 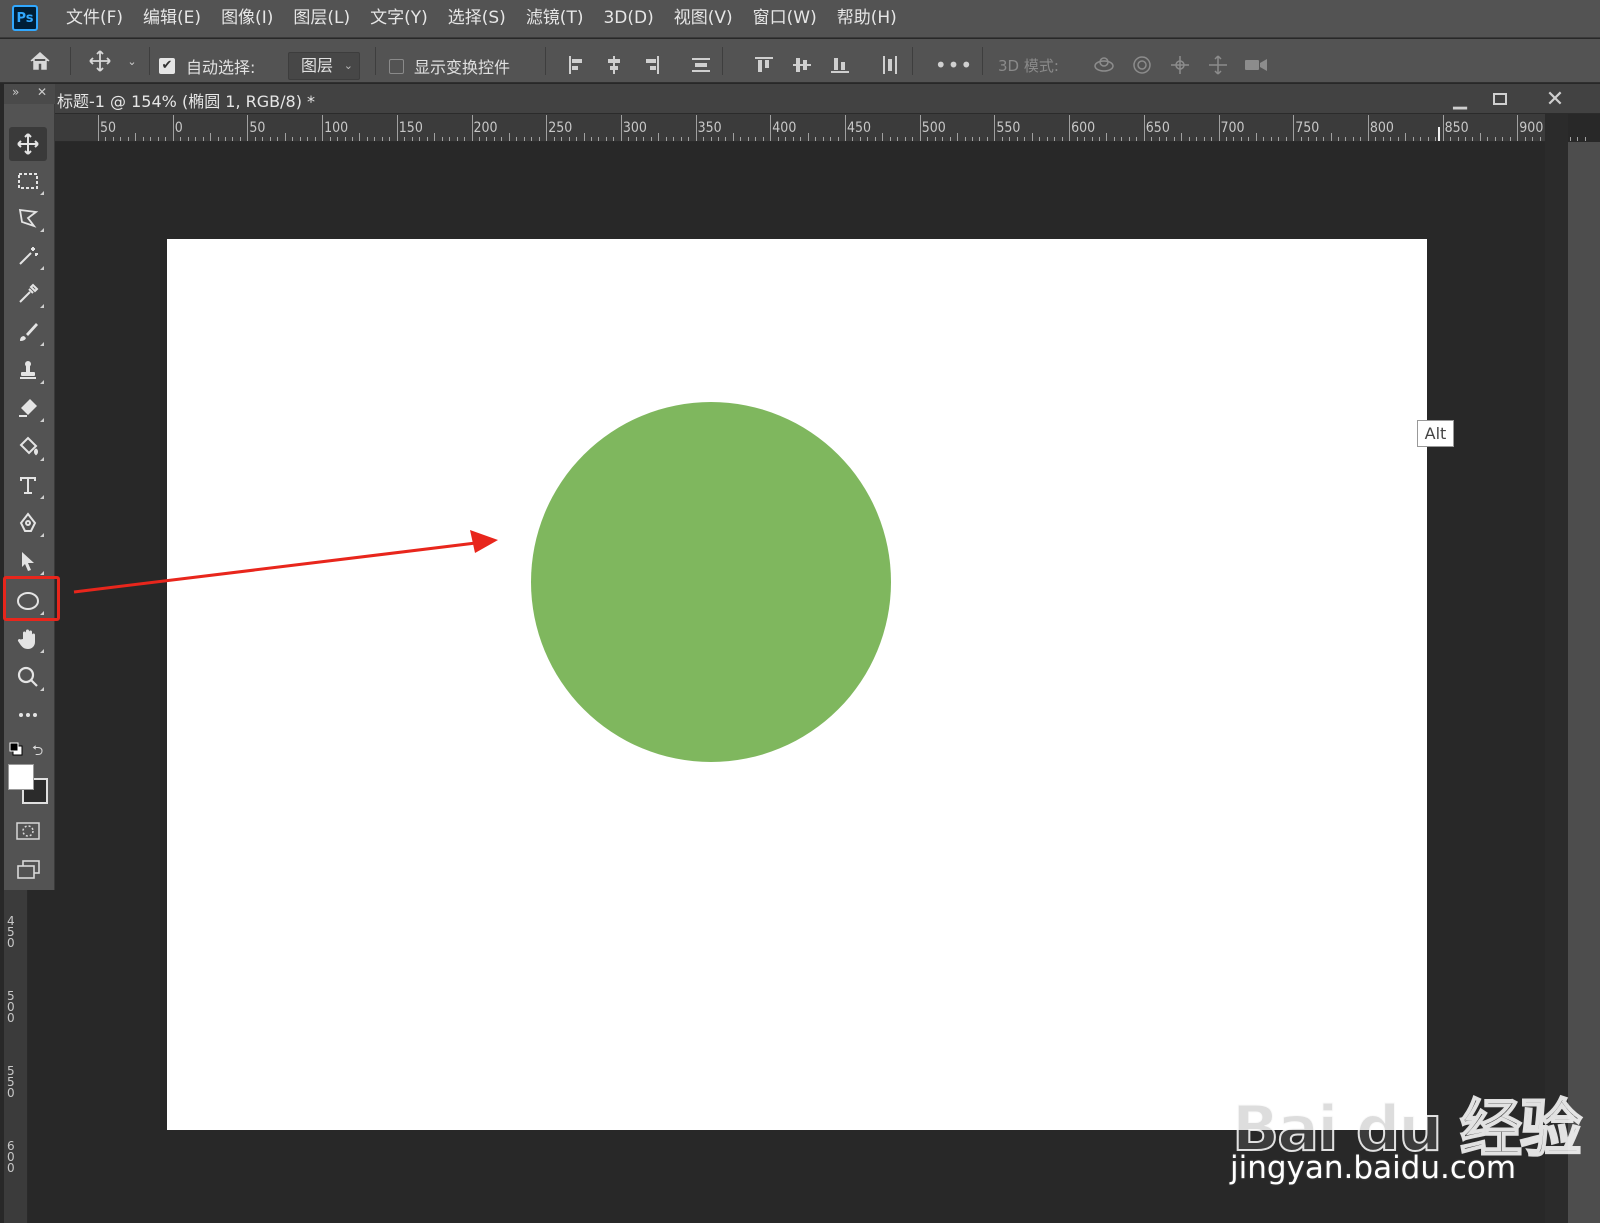 What do you see at coordinates (42, 92) in the screenshot?
I see `close-icon: ✕` at bounding box center [42, 92].